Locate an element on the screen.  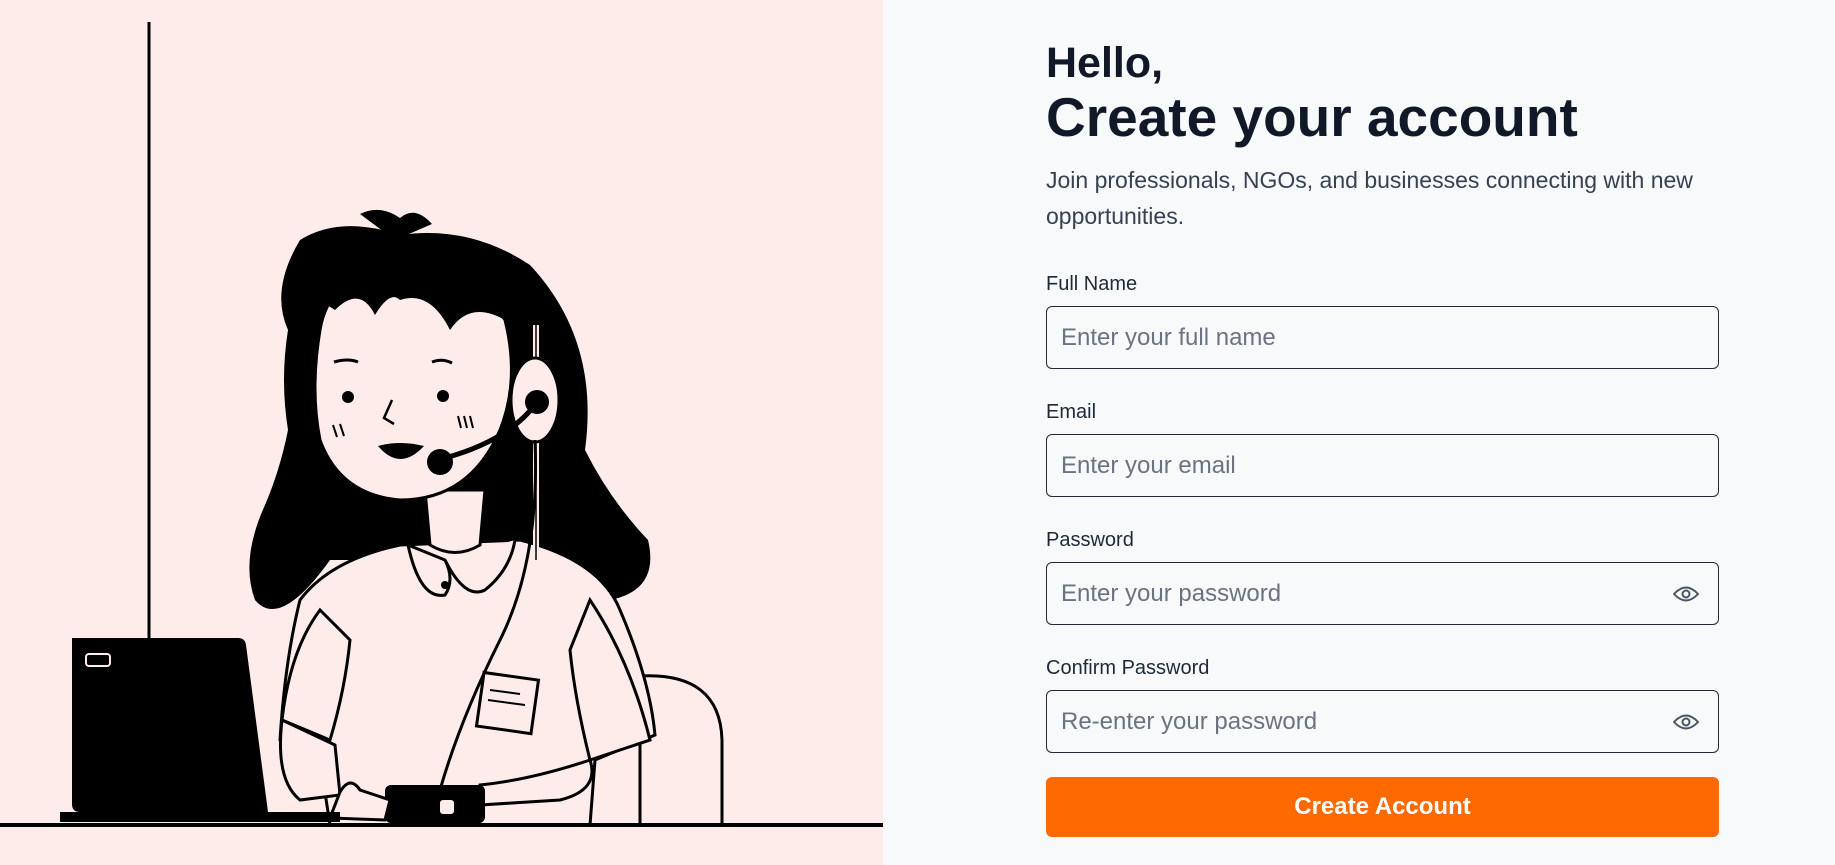
email-field: Email is located at coordinates (1382, 448).